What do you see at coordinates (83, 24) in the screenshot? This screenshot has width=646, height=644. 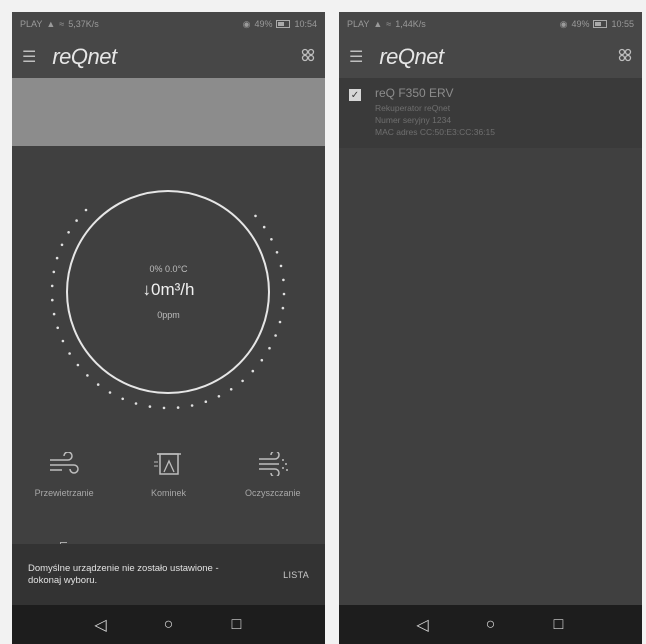 I see `network-speed: 5,37K/s` at bounding box center [83, 24].